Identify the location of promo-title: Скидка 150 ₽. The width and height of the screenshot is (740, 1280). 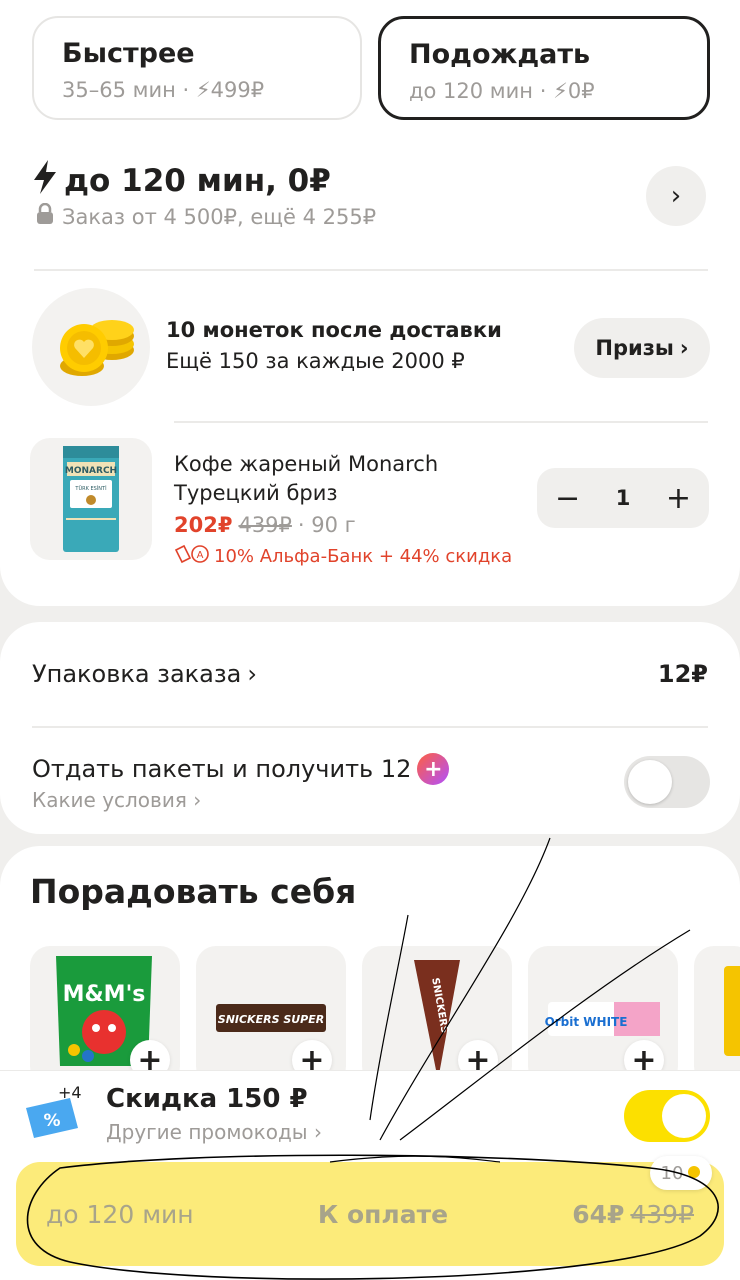
(207, 1099).